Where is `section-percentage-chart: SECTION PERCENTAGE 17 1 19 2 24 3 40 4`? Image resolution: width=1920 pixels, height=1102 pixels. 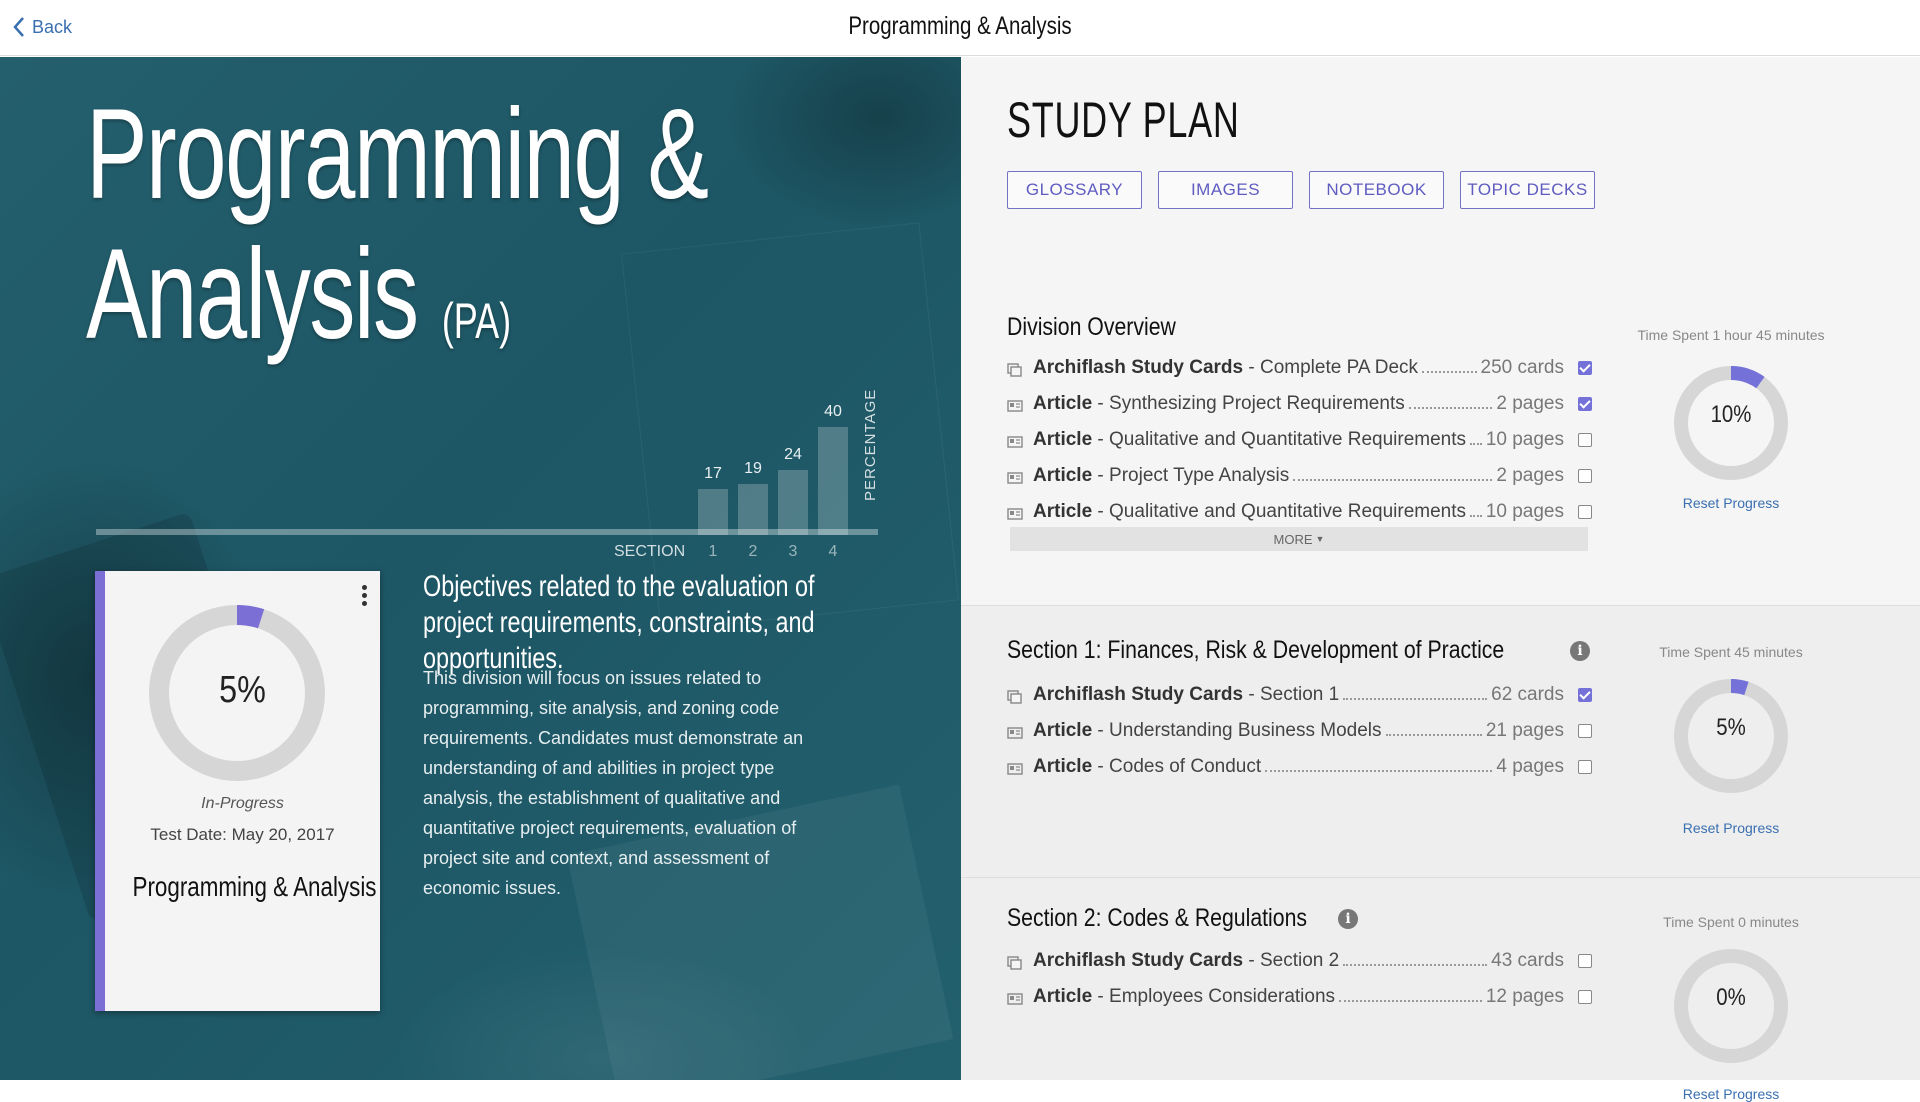 section-percentage-chart: SECTION PERCENTAGE 17 1 19 2 24 3 40 4 is located at coordinates (750, 467).